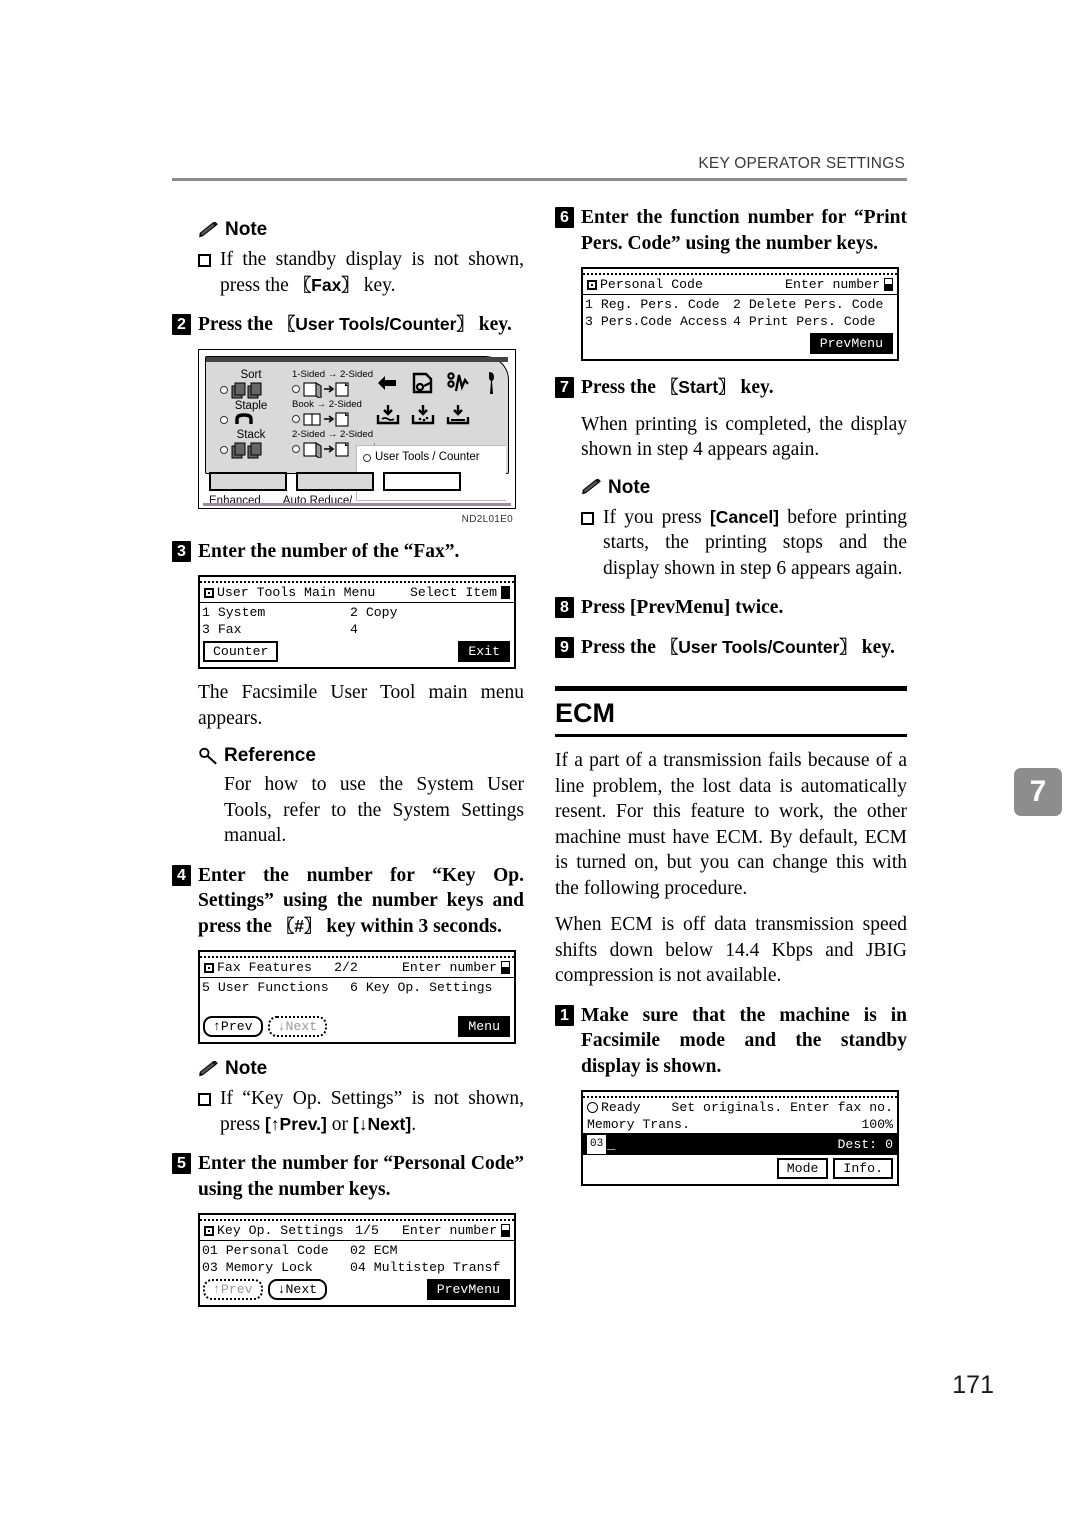 This screenshot has height=1528, width=1080. What do you see at coordinates (802, 1168) in the screenshot?
I see `mode-button: Mode` at bounding box center [802, 1168].